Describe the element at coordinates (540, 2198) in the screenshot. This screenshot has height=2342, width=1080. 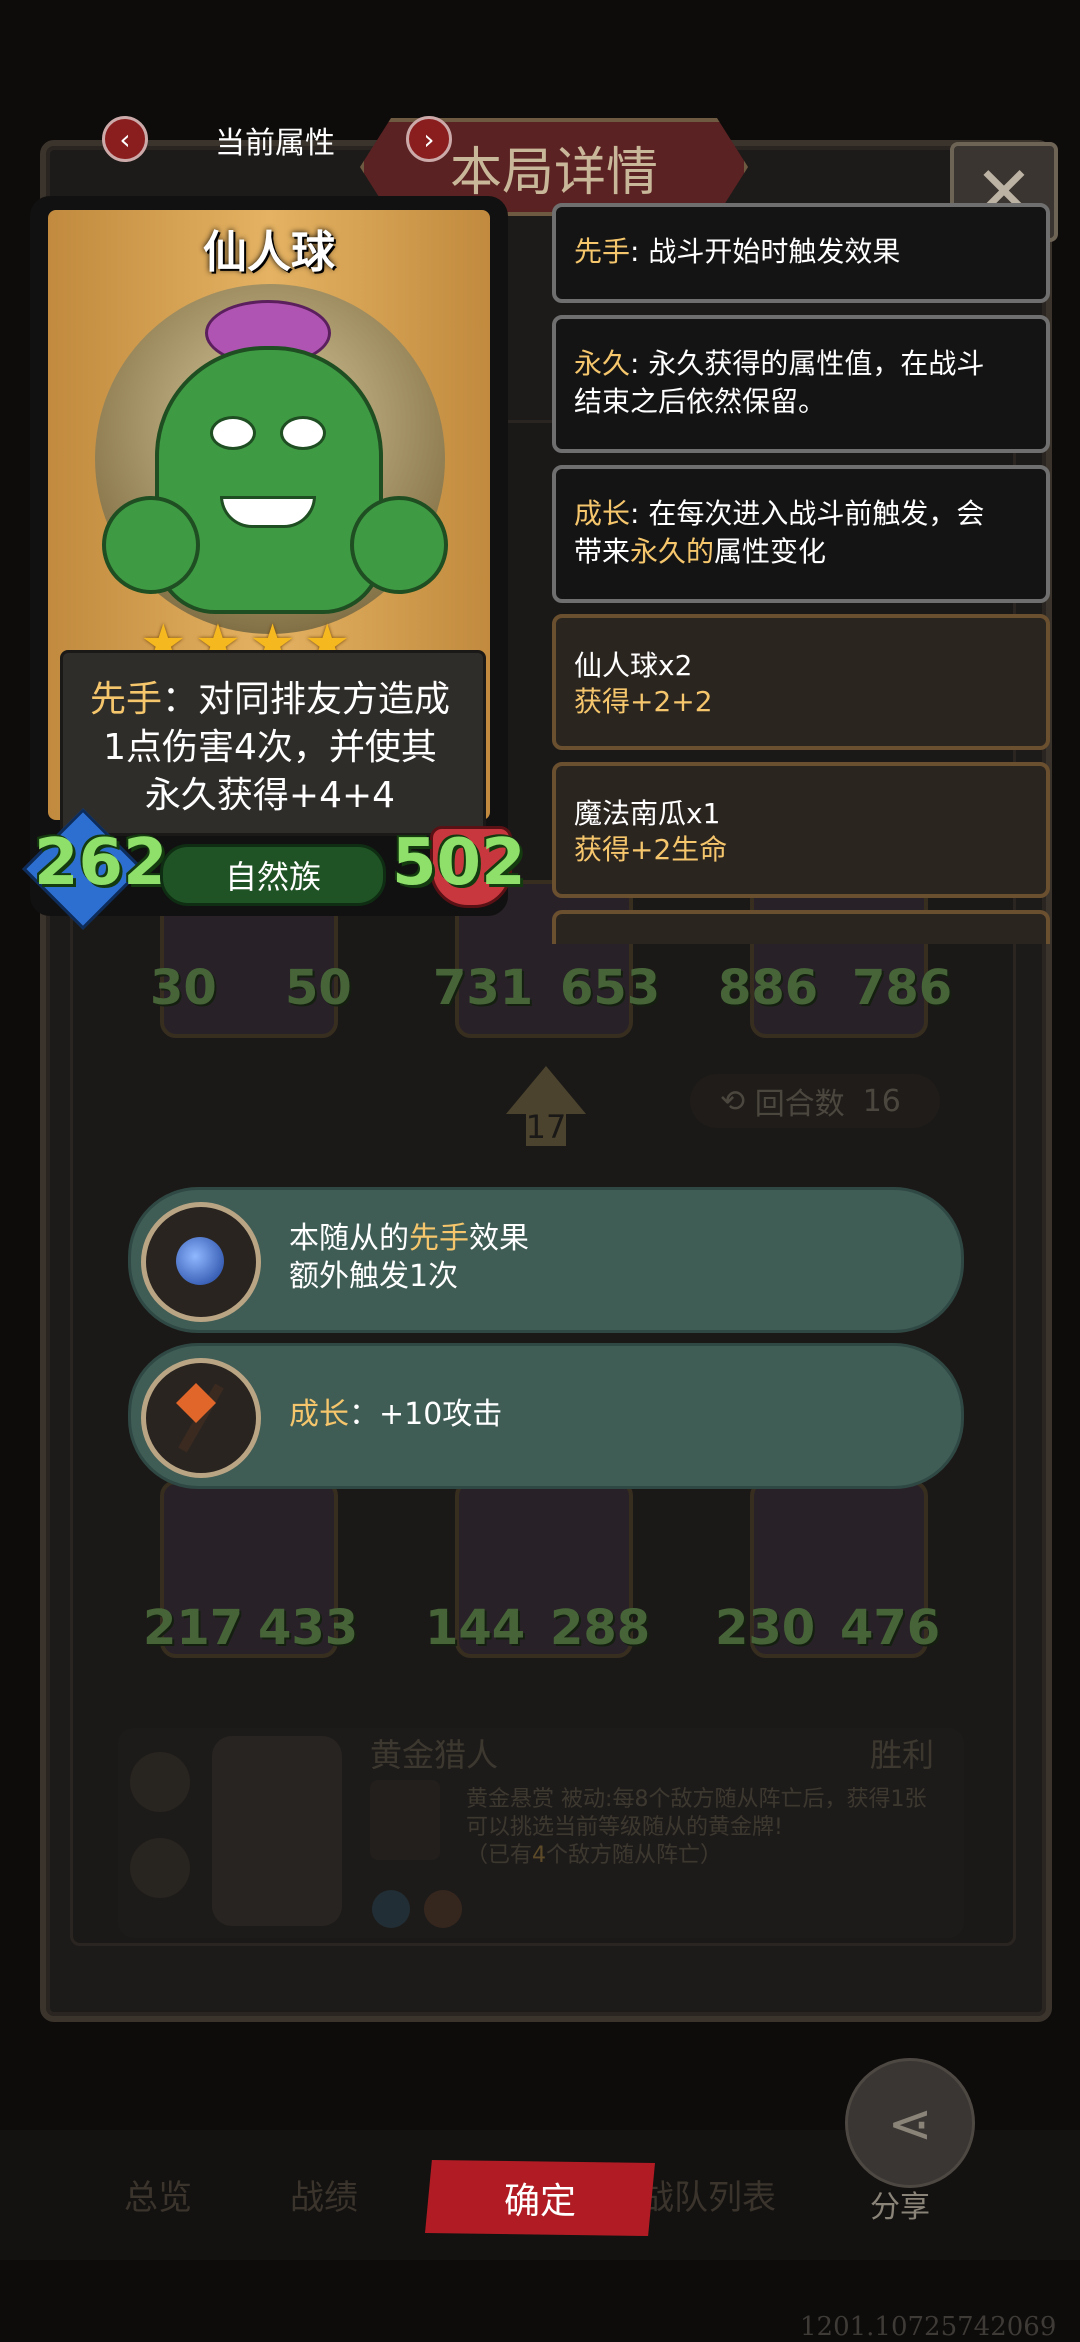
I see `confirm-button: 确定` at that location.